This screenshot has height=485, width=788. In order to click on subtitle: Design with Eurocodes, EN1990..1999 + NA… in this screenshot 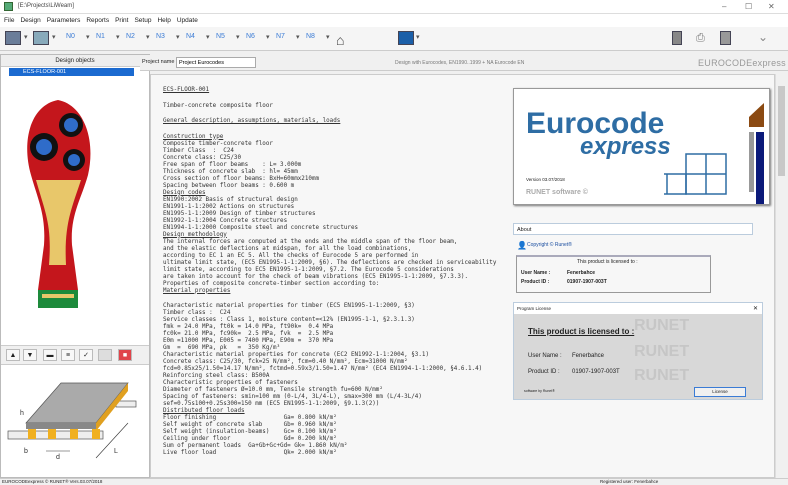, I will do `click(460, 63)`.